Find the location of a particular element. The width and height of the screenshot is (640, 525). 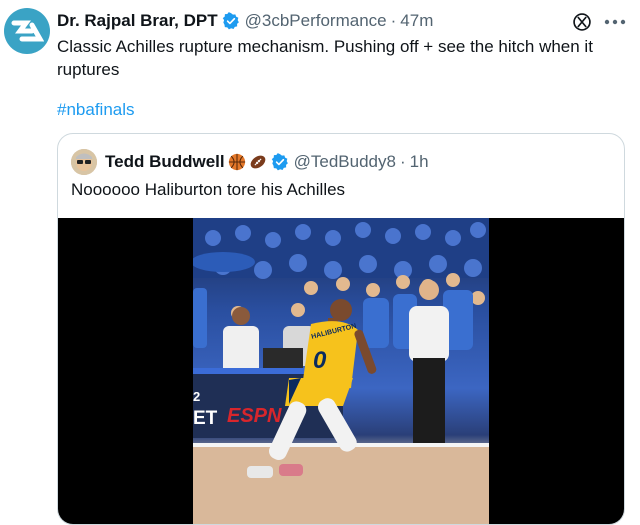

quote-author-name: Tedd Buddwell is located at coordinates (165, 162).